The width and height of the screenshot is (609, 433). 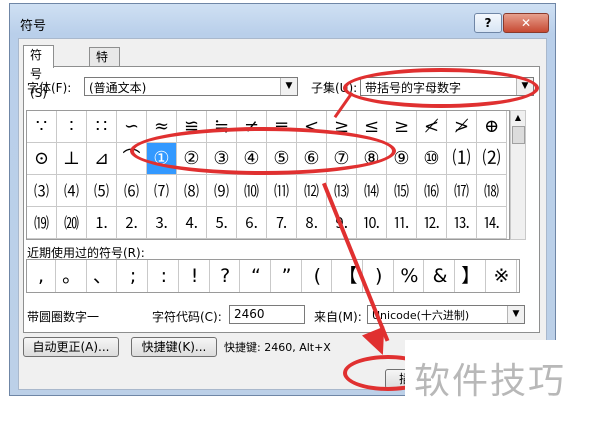 I want to click on from-label: 来自(M):, so click(x=338, y=317).